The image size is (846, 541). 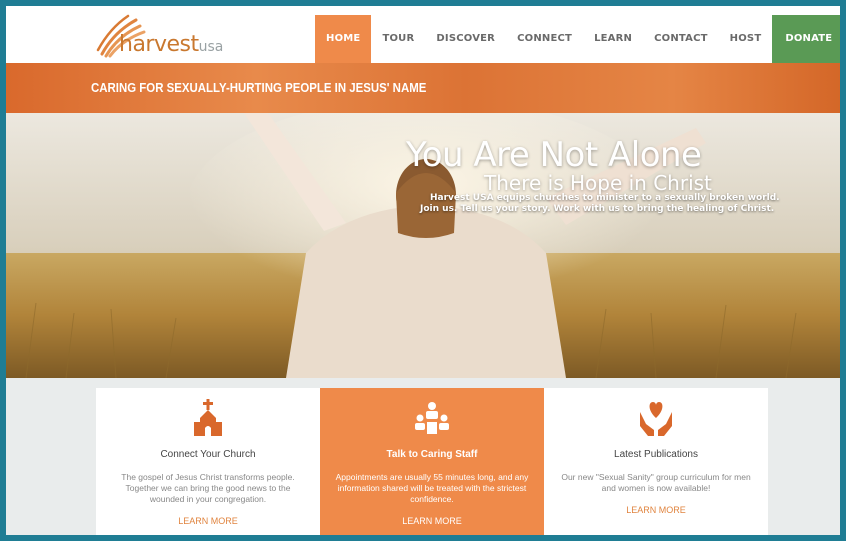 I want to click on hero-heading: You Are Not Alone, so click(x=554, y=155).